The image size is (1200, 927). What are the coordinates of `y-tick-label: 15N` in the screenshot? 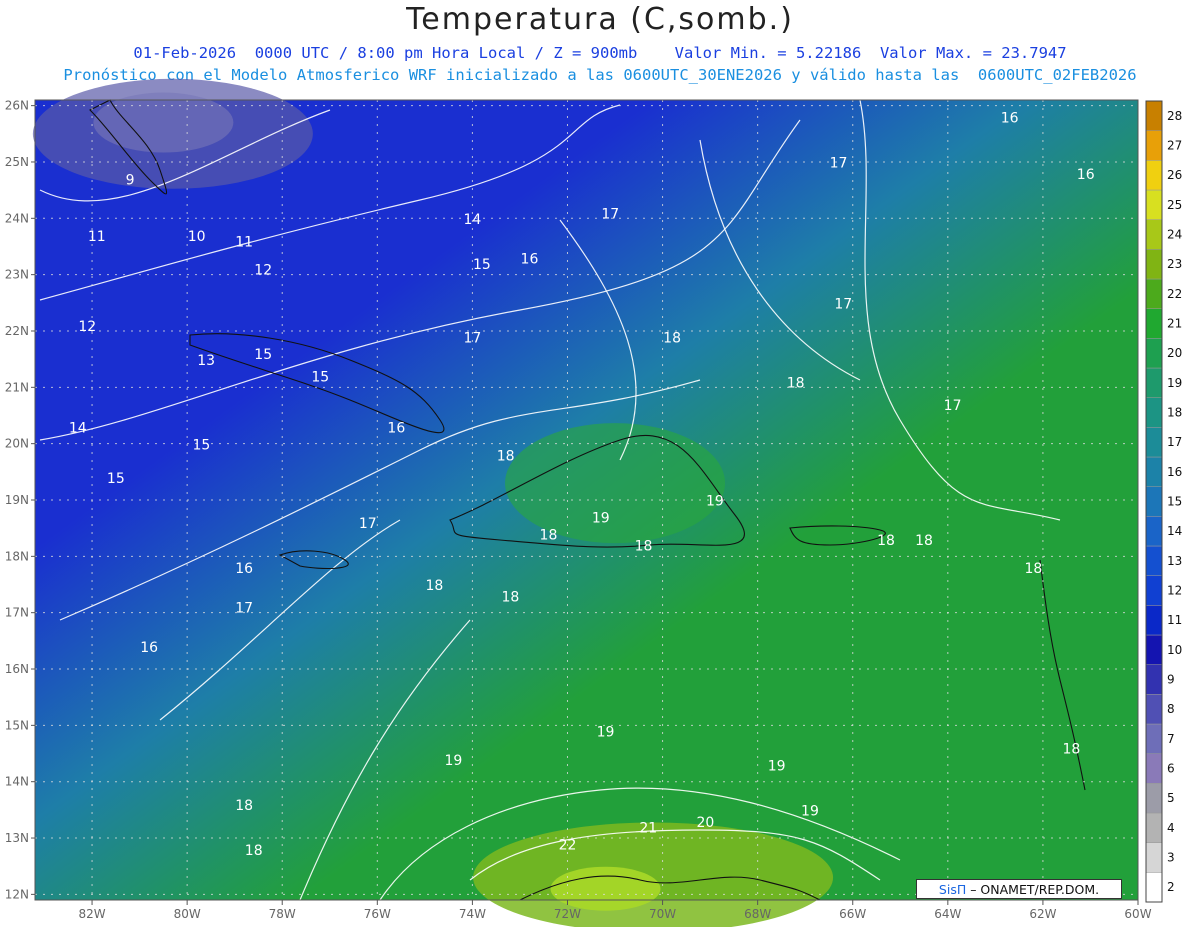 It's located at (17, 725).